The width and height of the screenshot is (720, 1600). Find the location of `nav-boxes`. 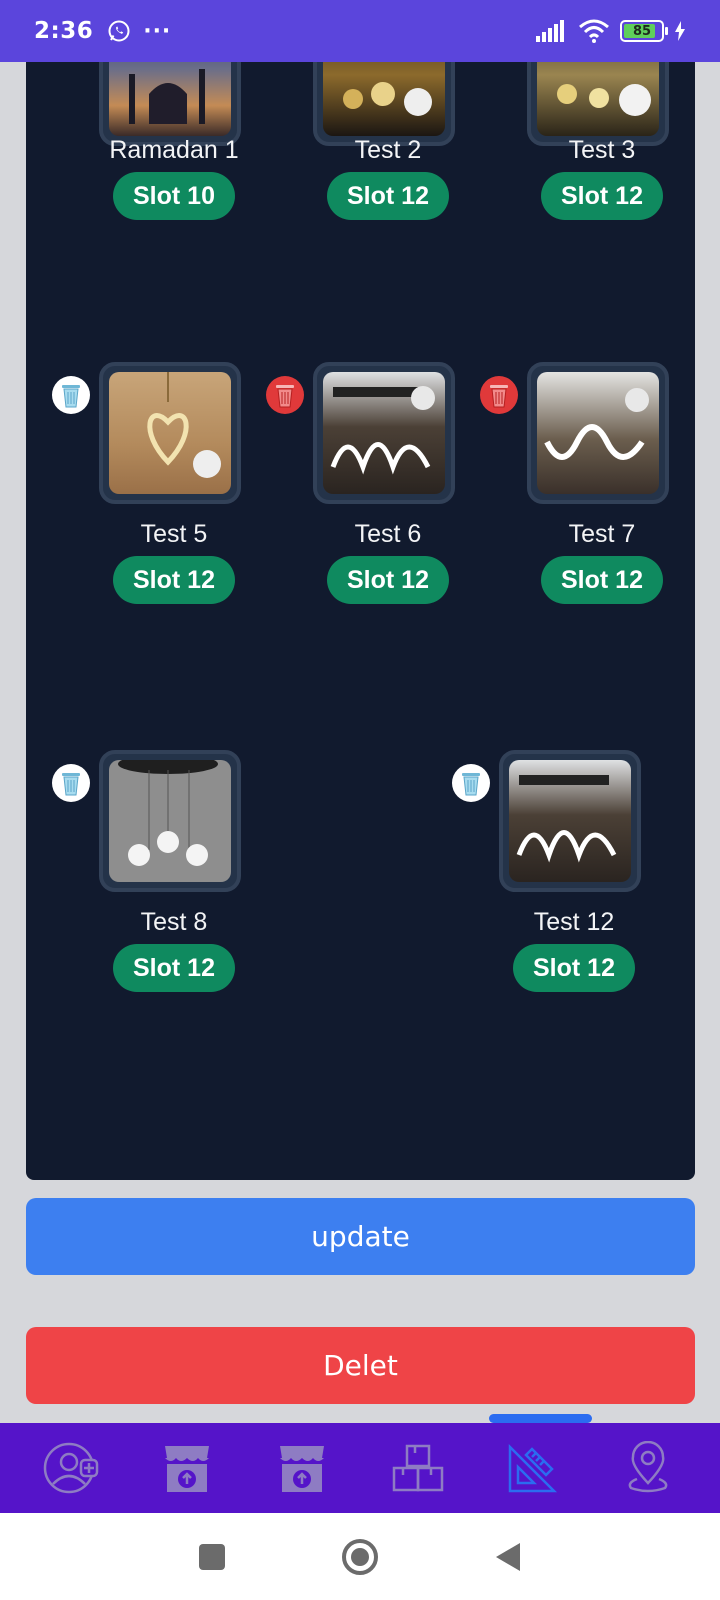

nav-boxes is located at coordinates (418, 1468).